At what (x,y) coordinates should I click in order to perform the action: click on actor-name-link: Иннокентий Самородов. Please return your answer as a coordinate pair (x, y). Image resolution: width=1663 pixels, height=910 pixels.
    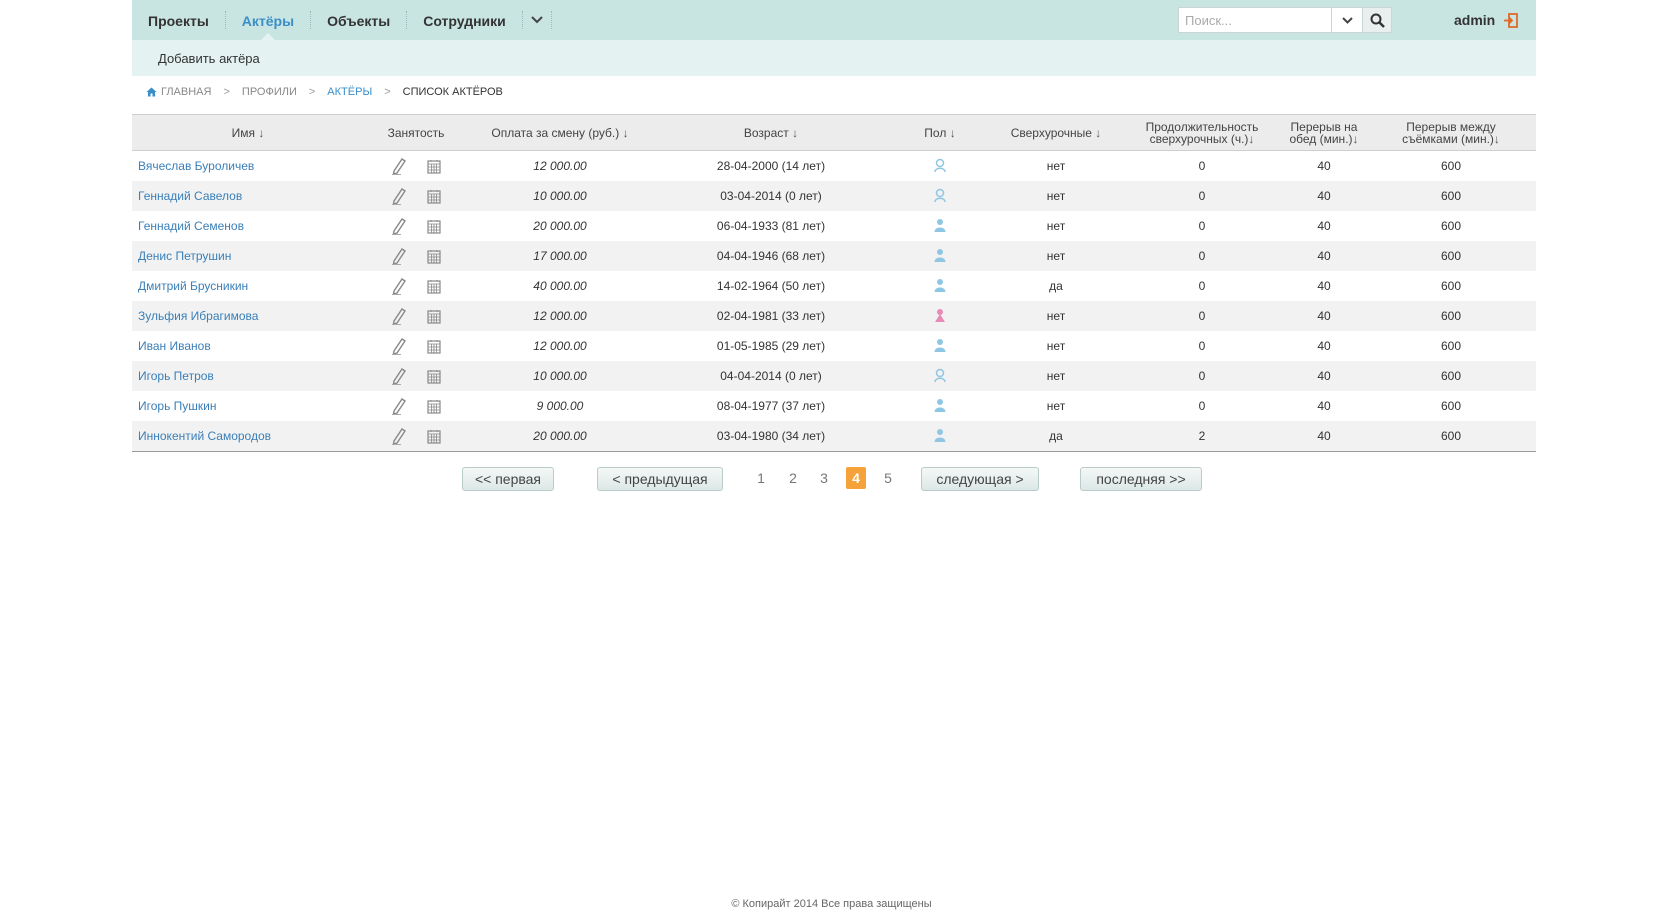
    Looking at the image, I should click on (248, 436).